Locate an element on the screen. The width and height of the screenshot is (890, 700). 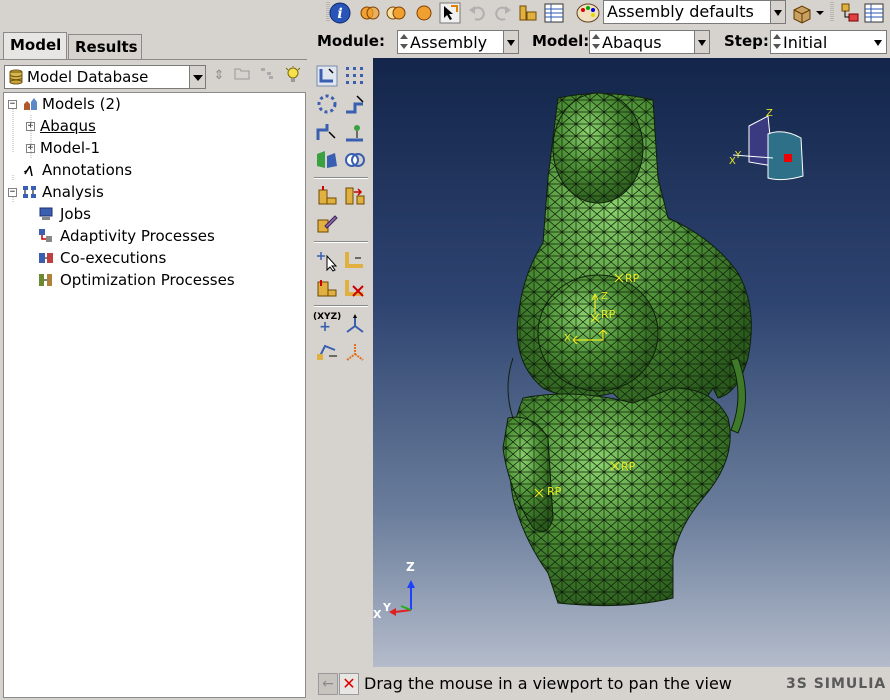
view-cube-icon: Z Y X is located at coordinates (766, 144).